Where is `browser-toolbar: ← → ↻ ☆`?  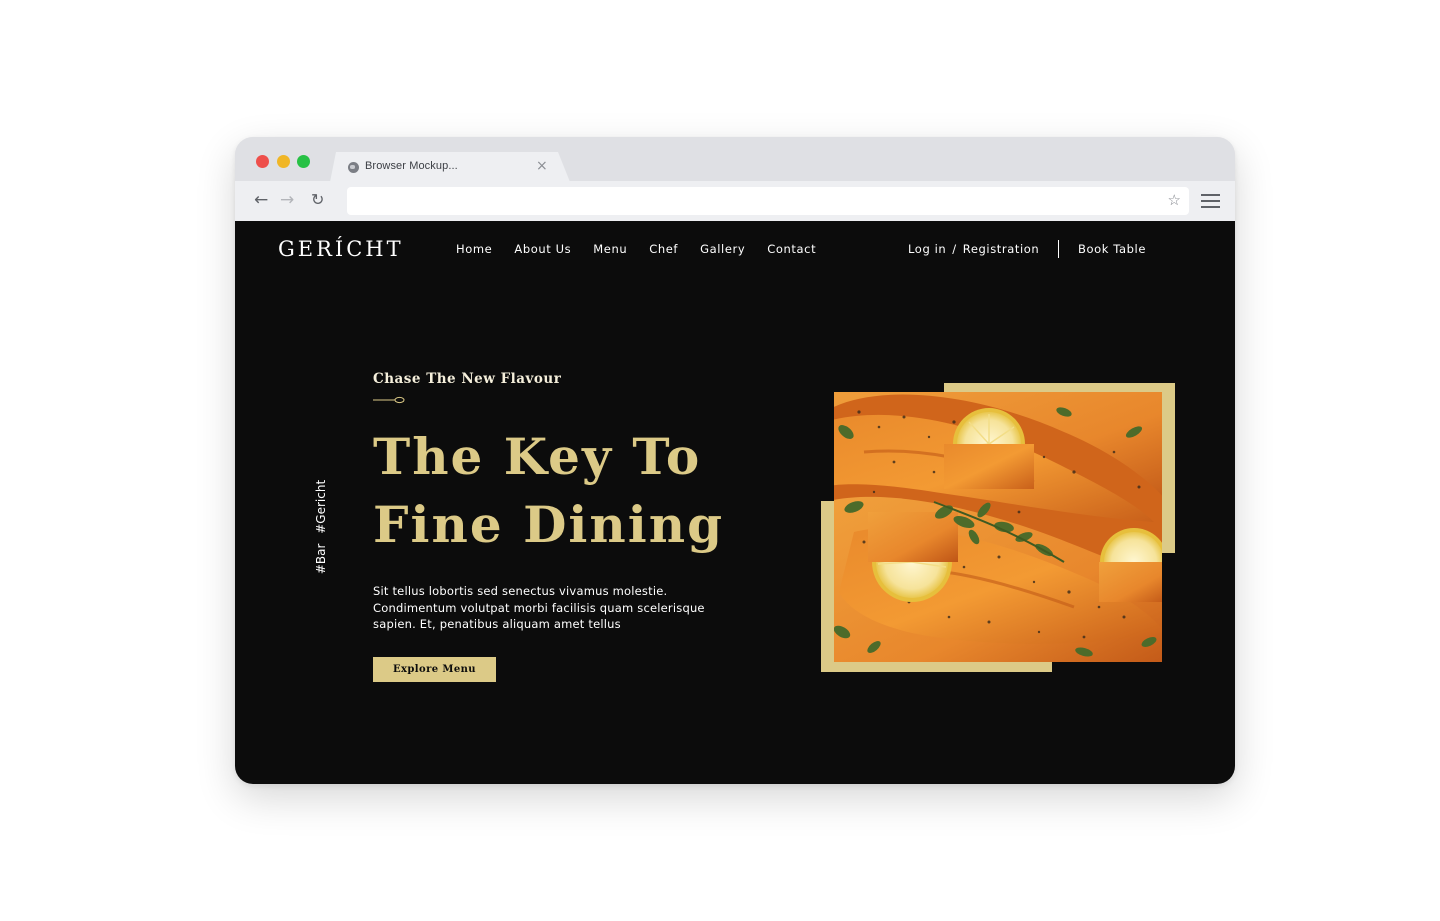
browser-toolbar: ← → ↻ ☆ is located at coordinates (735, 201).